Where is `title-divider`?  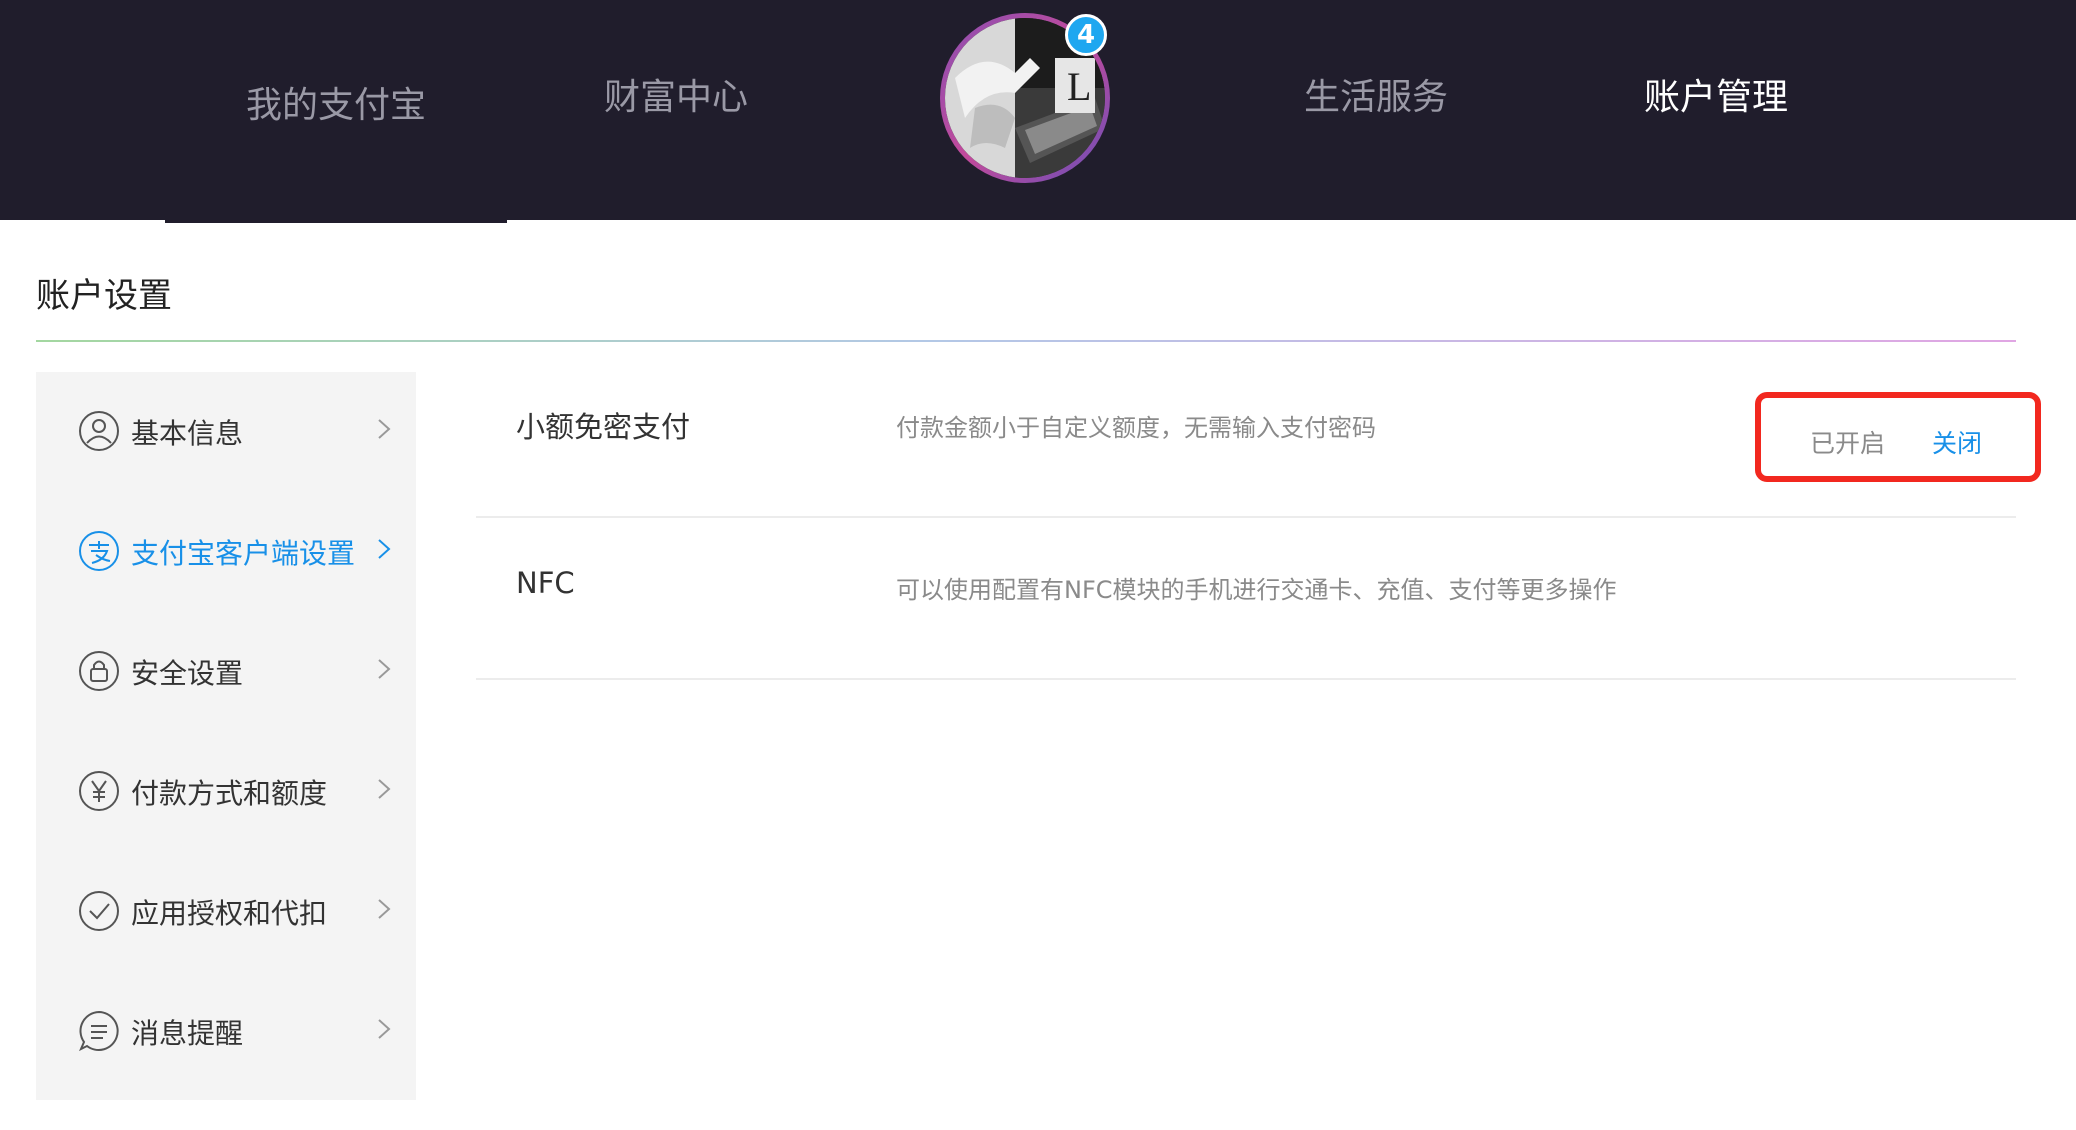 title-divider is located at coordinates (1026, 341).